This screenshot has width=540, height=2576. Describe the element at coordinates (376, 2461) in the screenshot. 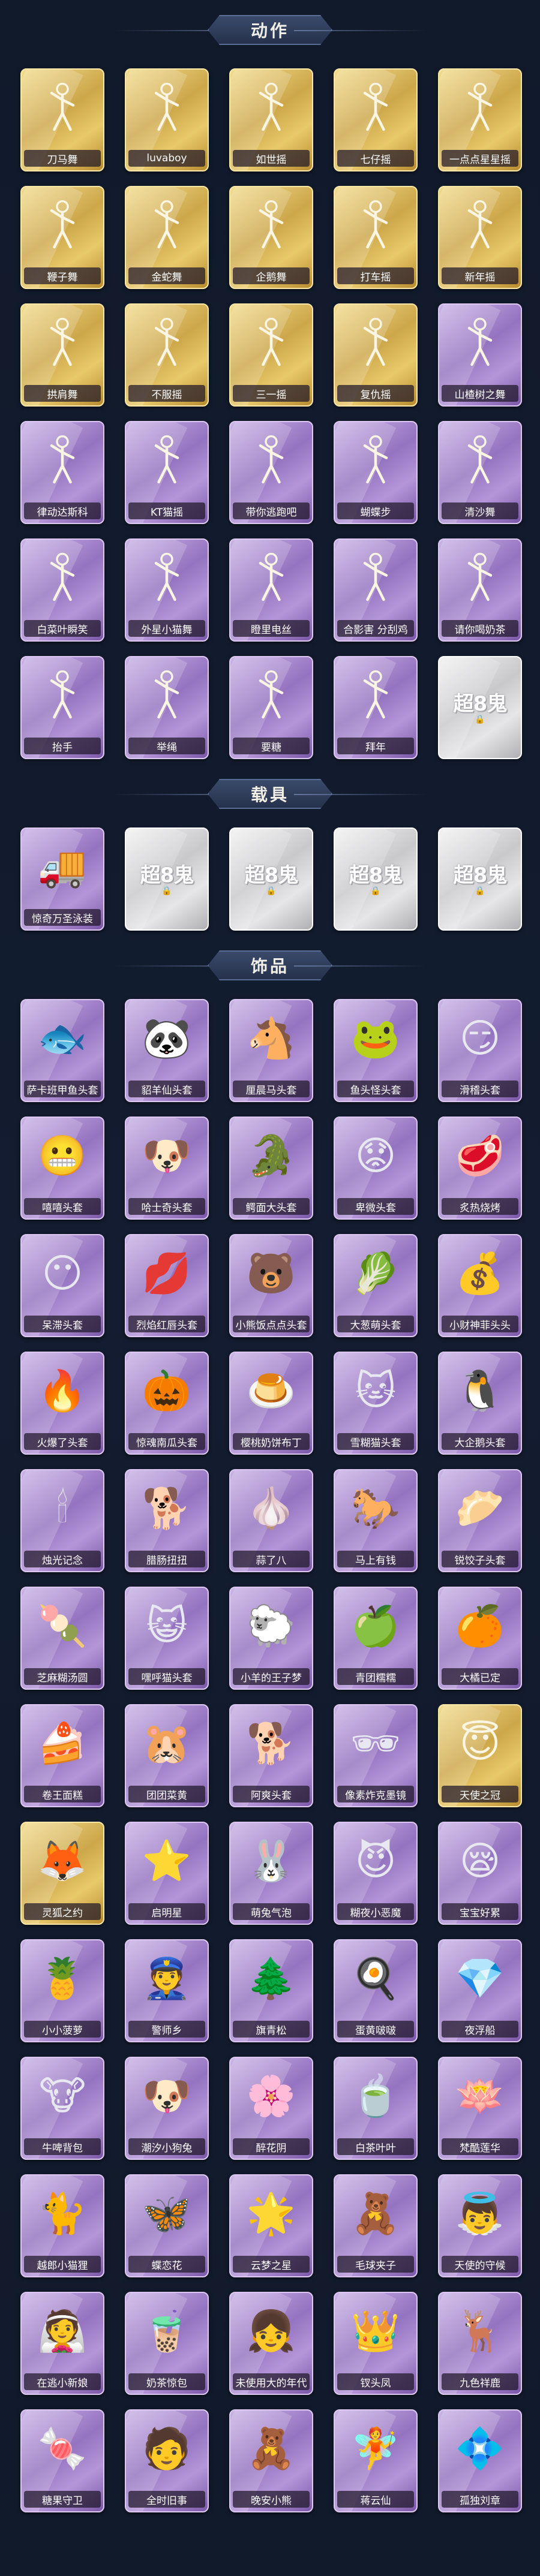

I see `item-card: 🧚 蒋云仙` at that location.